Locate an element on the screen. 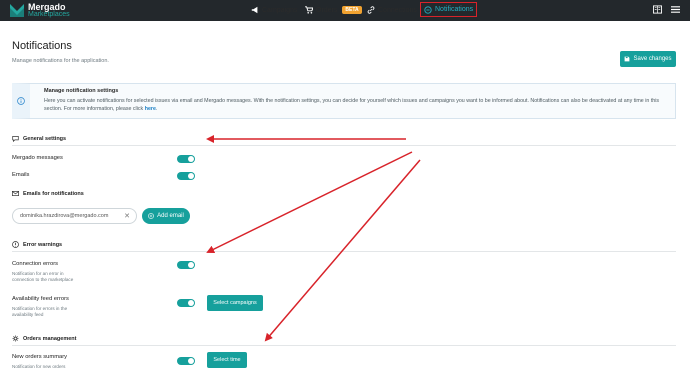 Image resolution: width=690 pixels, height=373 pixels. nav-campaigns-label: Campaigns is located at coordinates (280, 10).